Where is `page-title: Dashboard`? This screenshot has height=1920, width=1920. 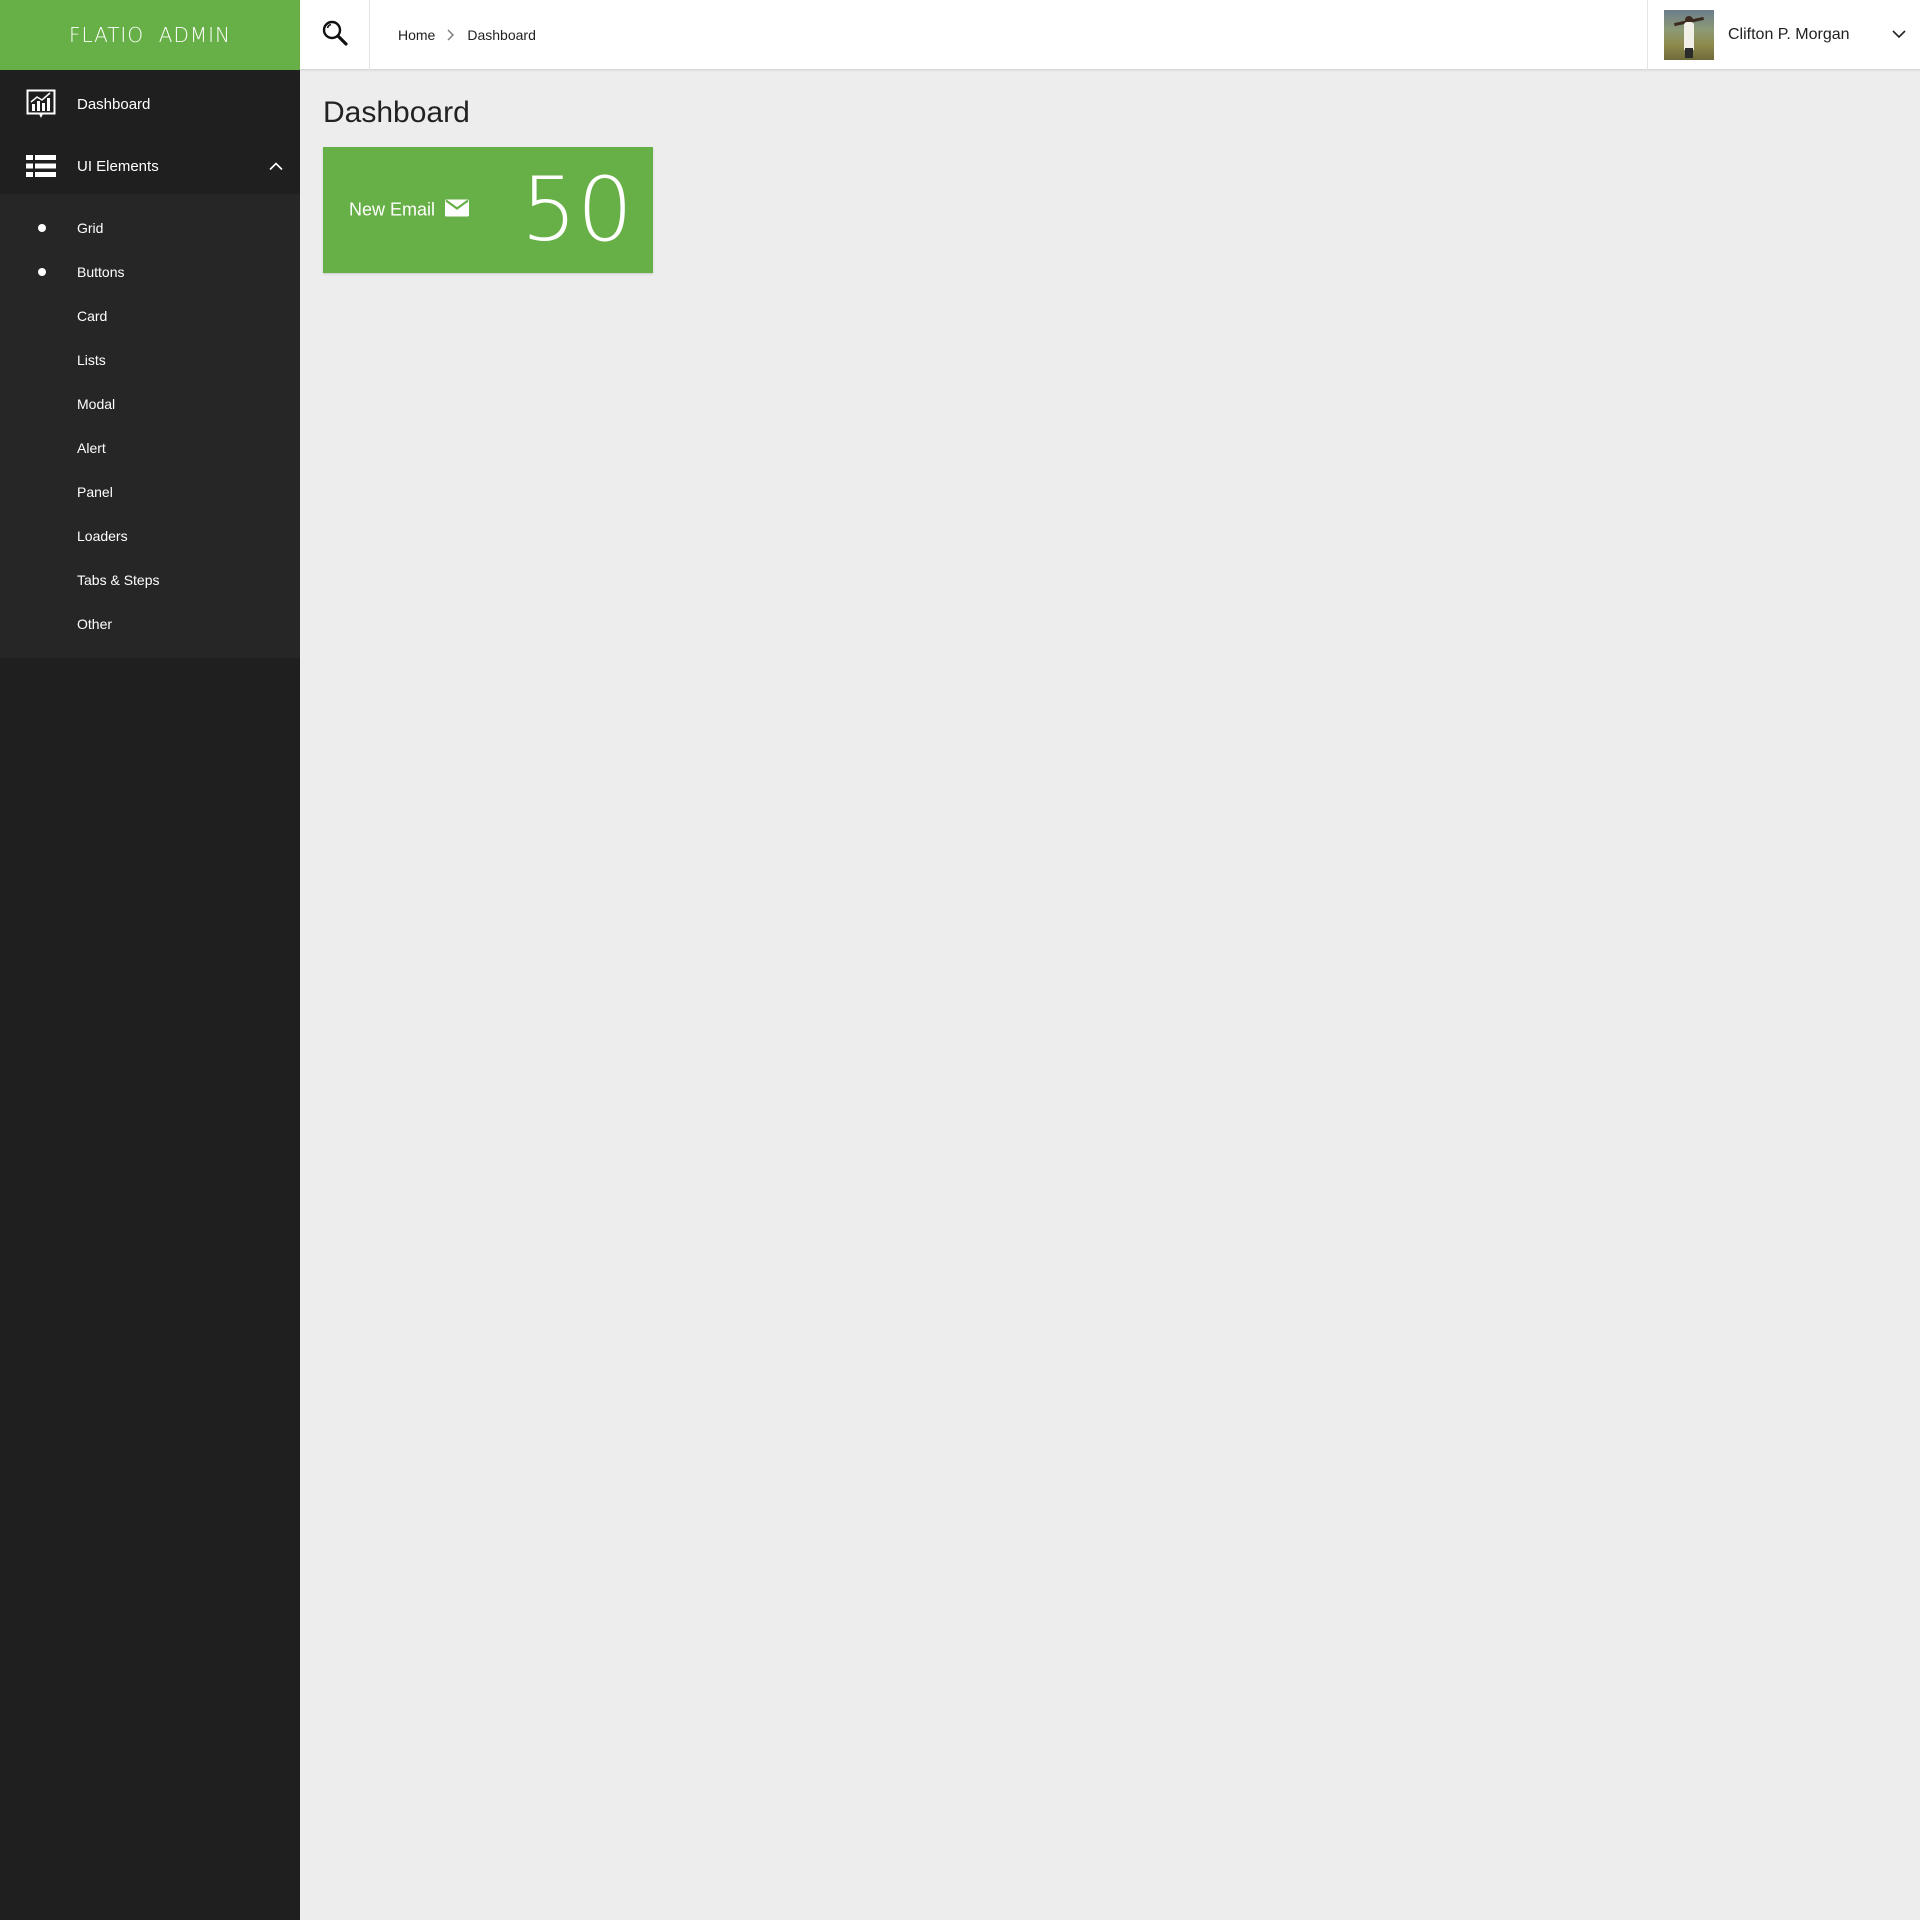 page-title: Dashboard is located at coordinates (396, 112).